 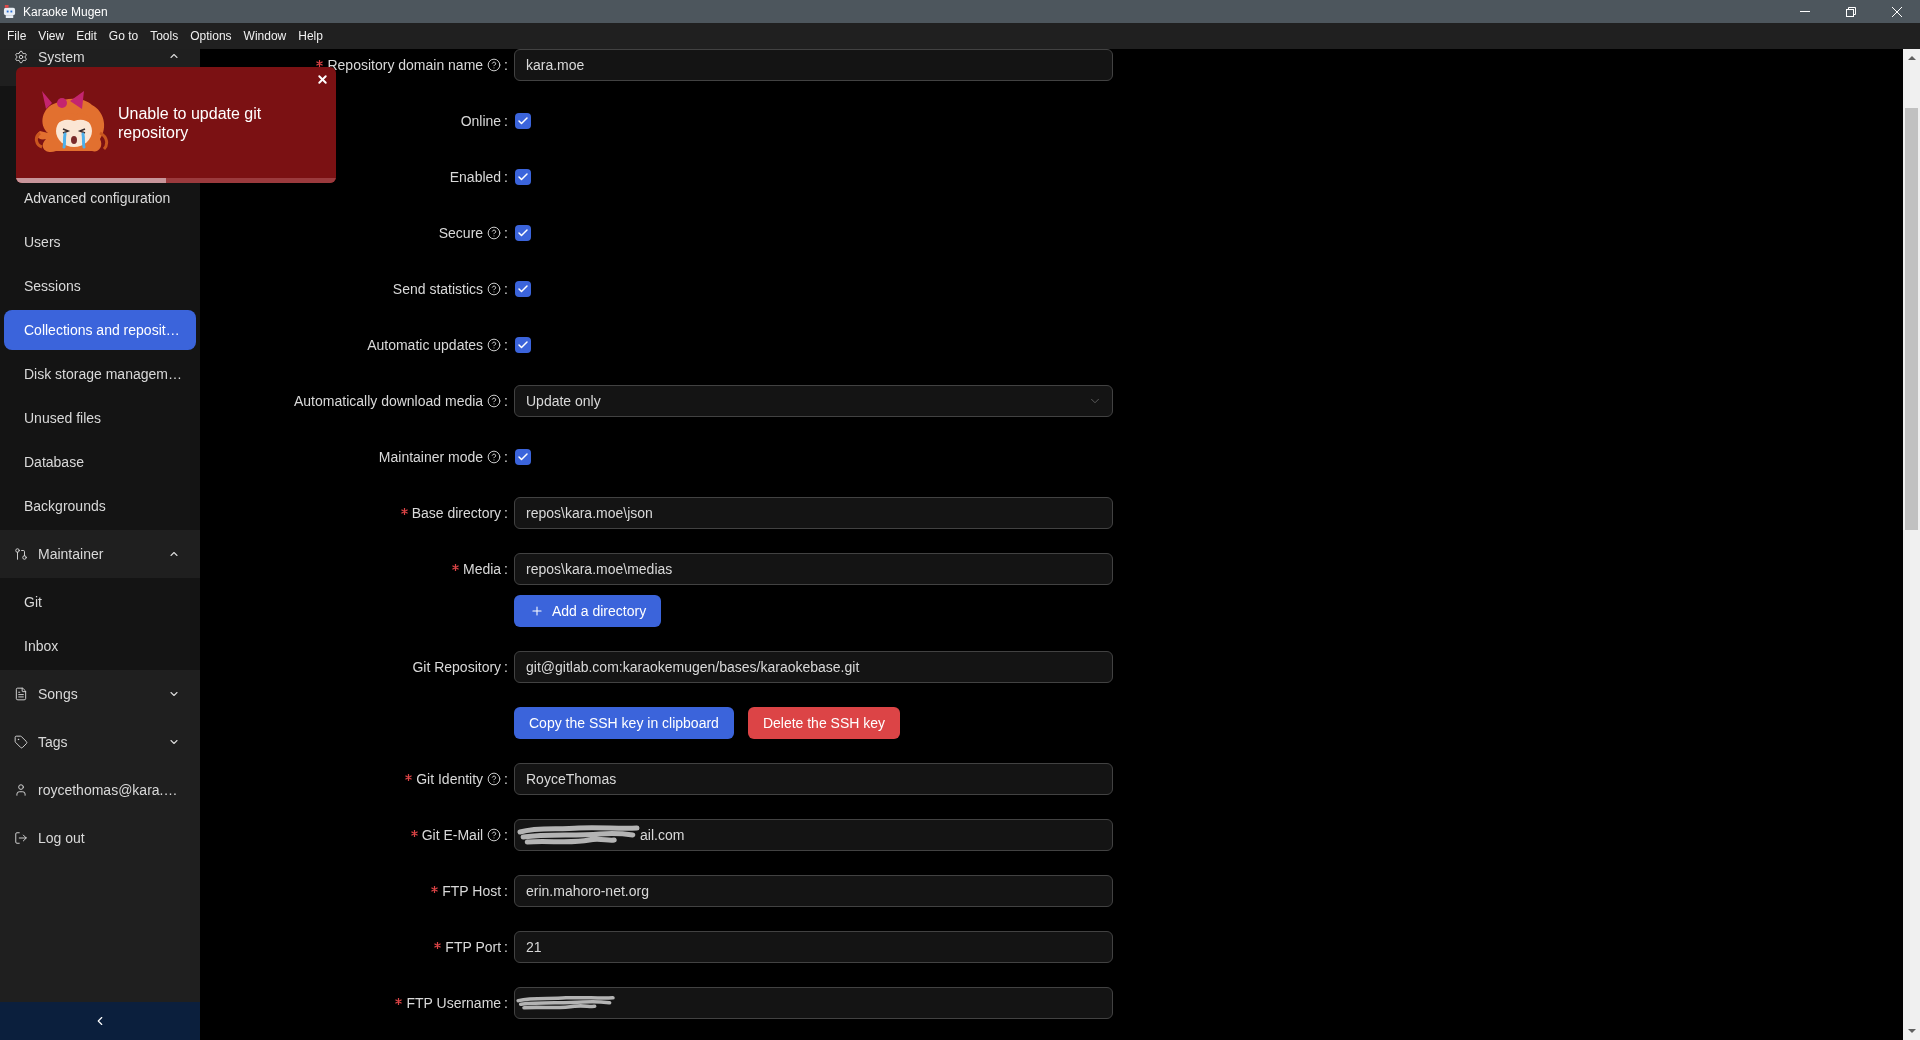 What do you see at coordinates (21, 742) in the screenshot?
I see `tag-icon` at bounding box center [21, 742].